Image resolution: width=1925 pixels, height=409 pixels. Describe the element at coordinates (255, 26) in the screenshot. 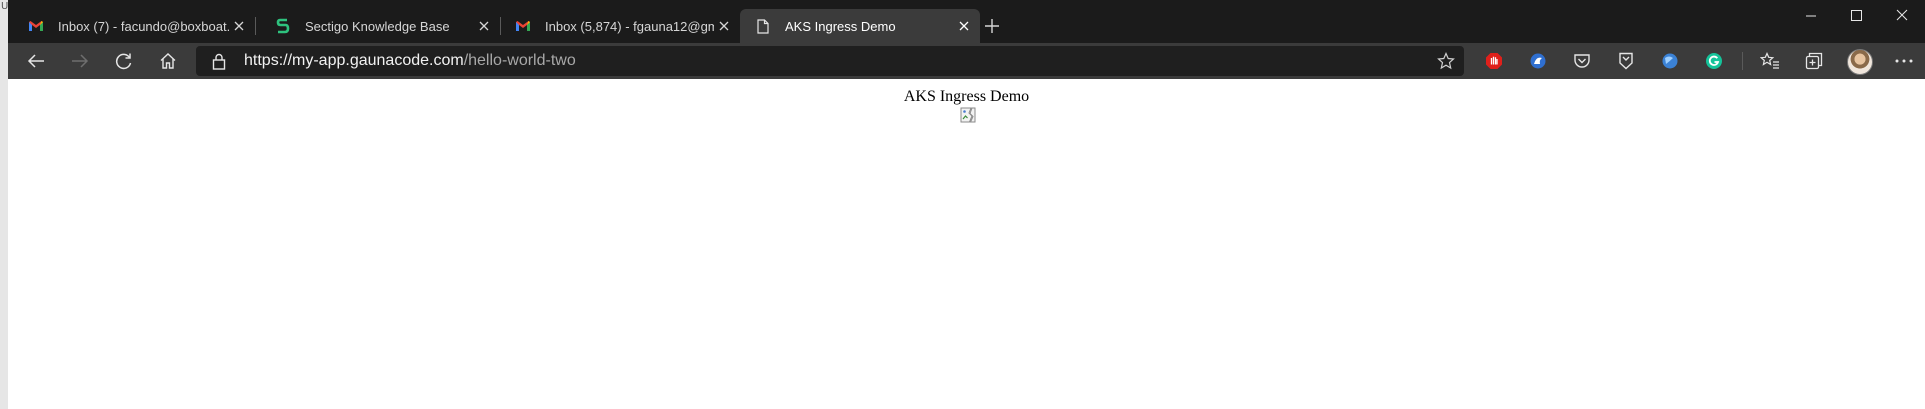

I see `tab-separator` at that location.